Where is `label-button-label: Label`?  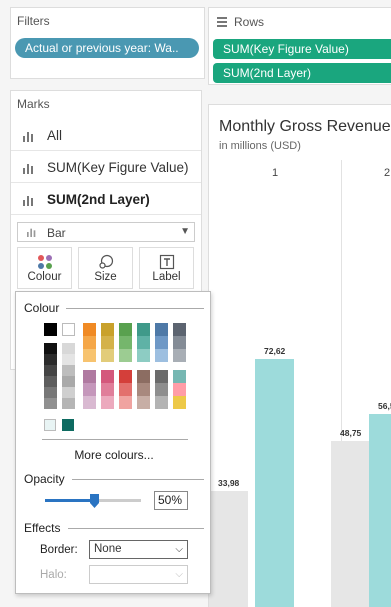 label-button-label: Label is located at coordinates (166, 277).